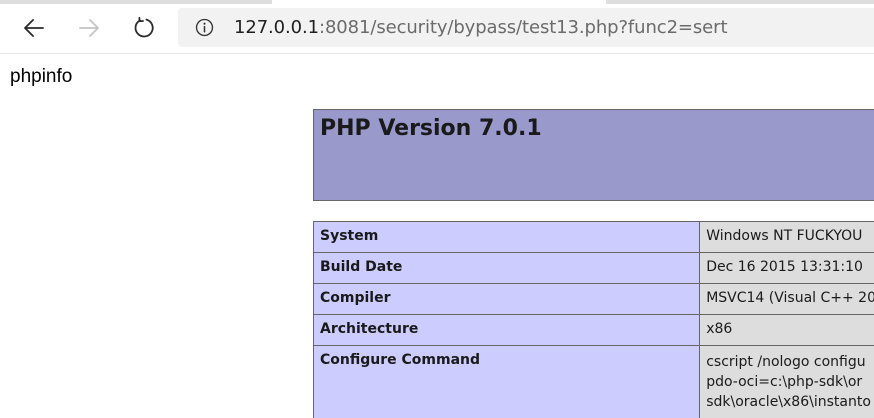 This screenshot has width=874, height=418. I want to click on row-label: Compiler, so click(506, 299).